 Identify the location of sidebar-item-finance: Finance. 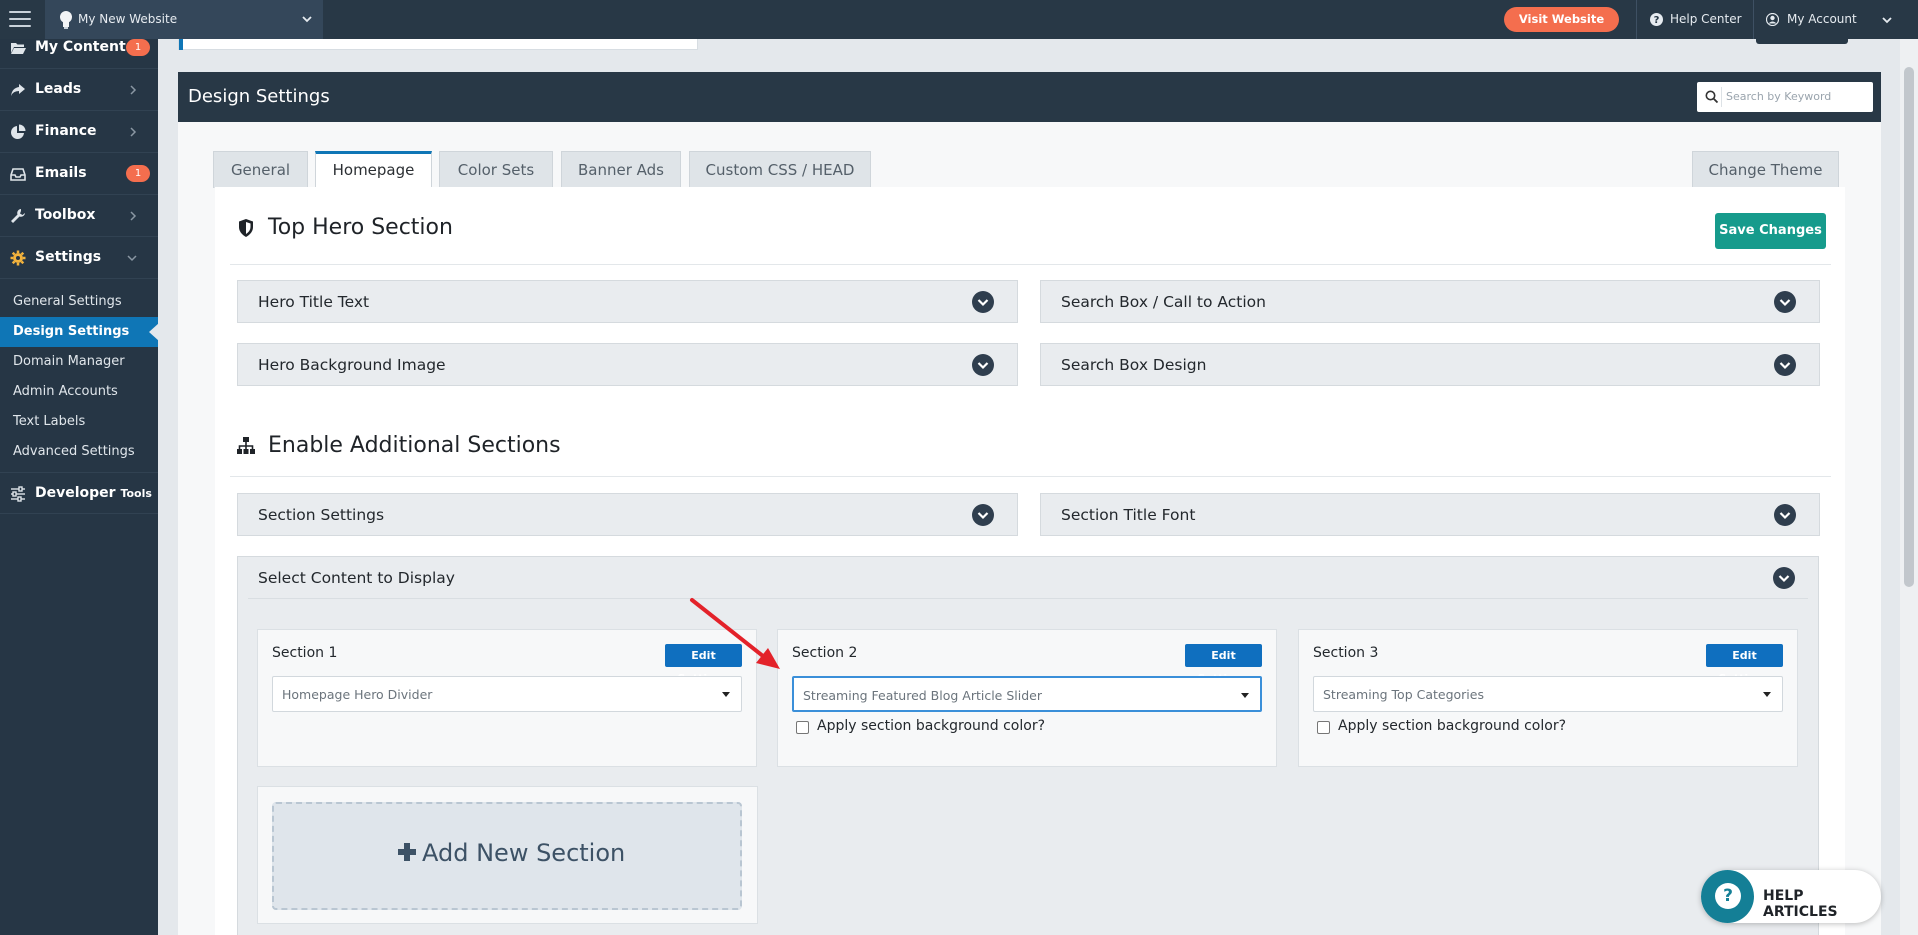
(79, 132).